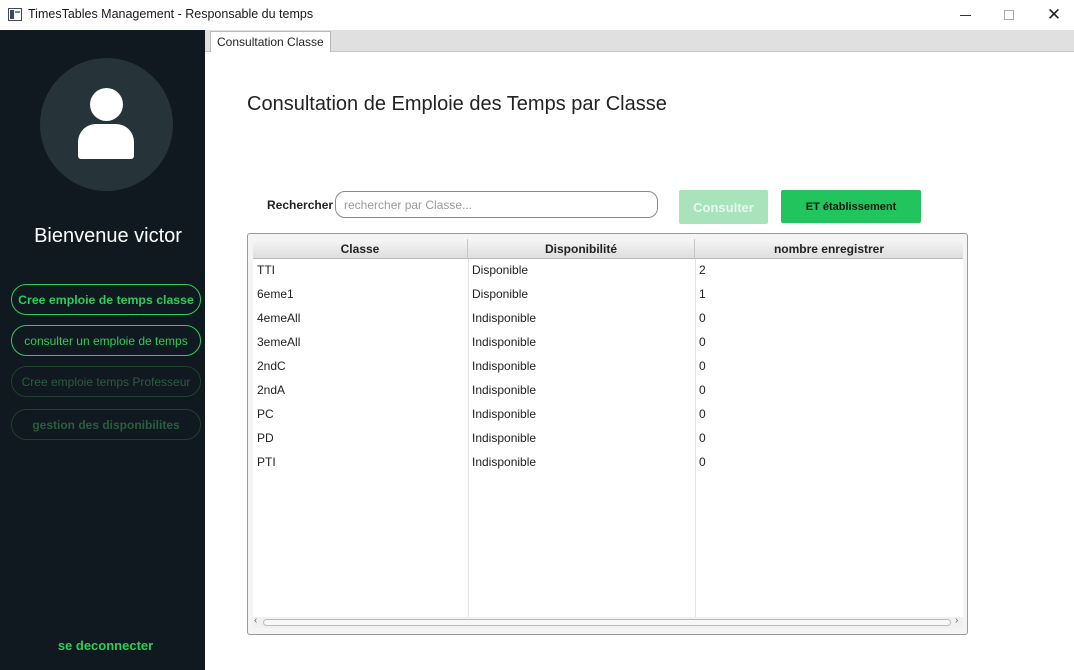 This screenshot has width=1074, height=670. Describe the element at coordinates (279, 342) in the screenshot. I see `cell-classe: 3emeAll` at that location.